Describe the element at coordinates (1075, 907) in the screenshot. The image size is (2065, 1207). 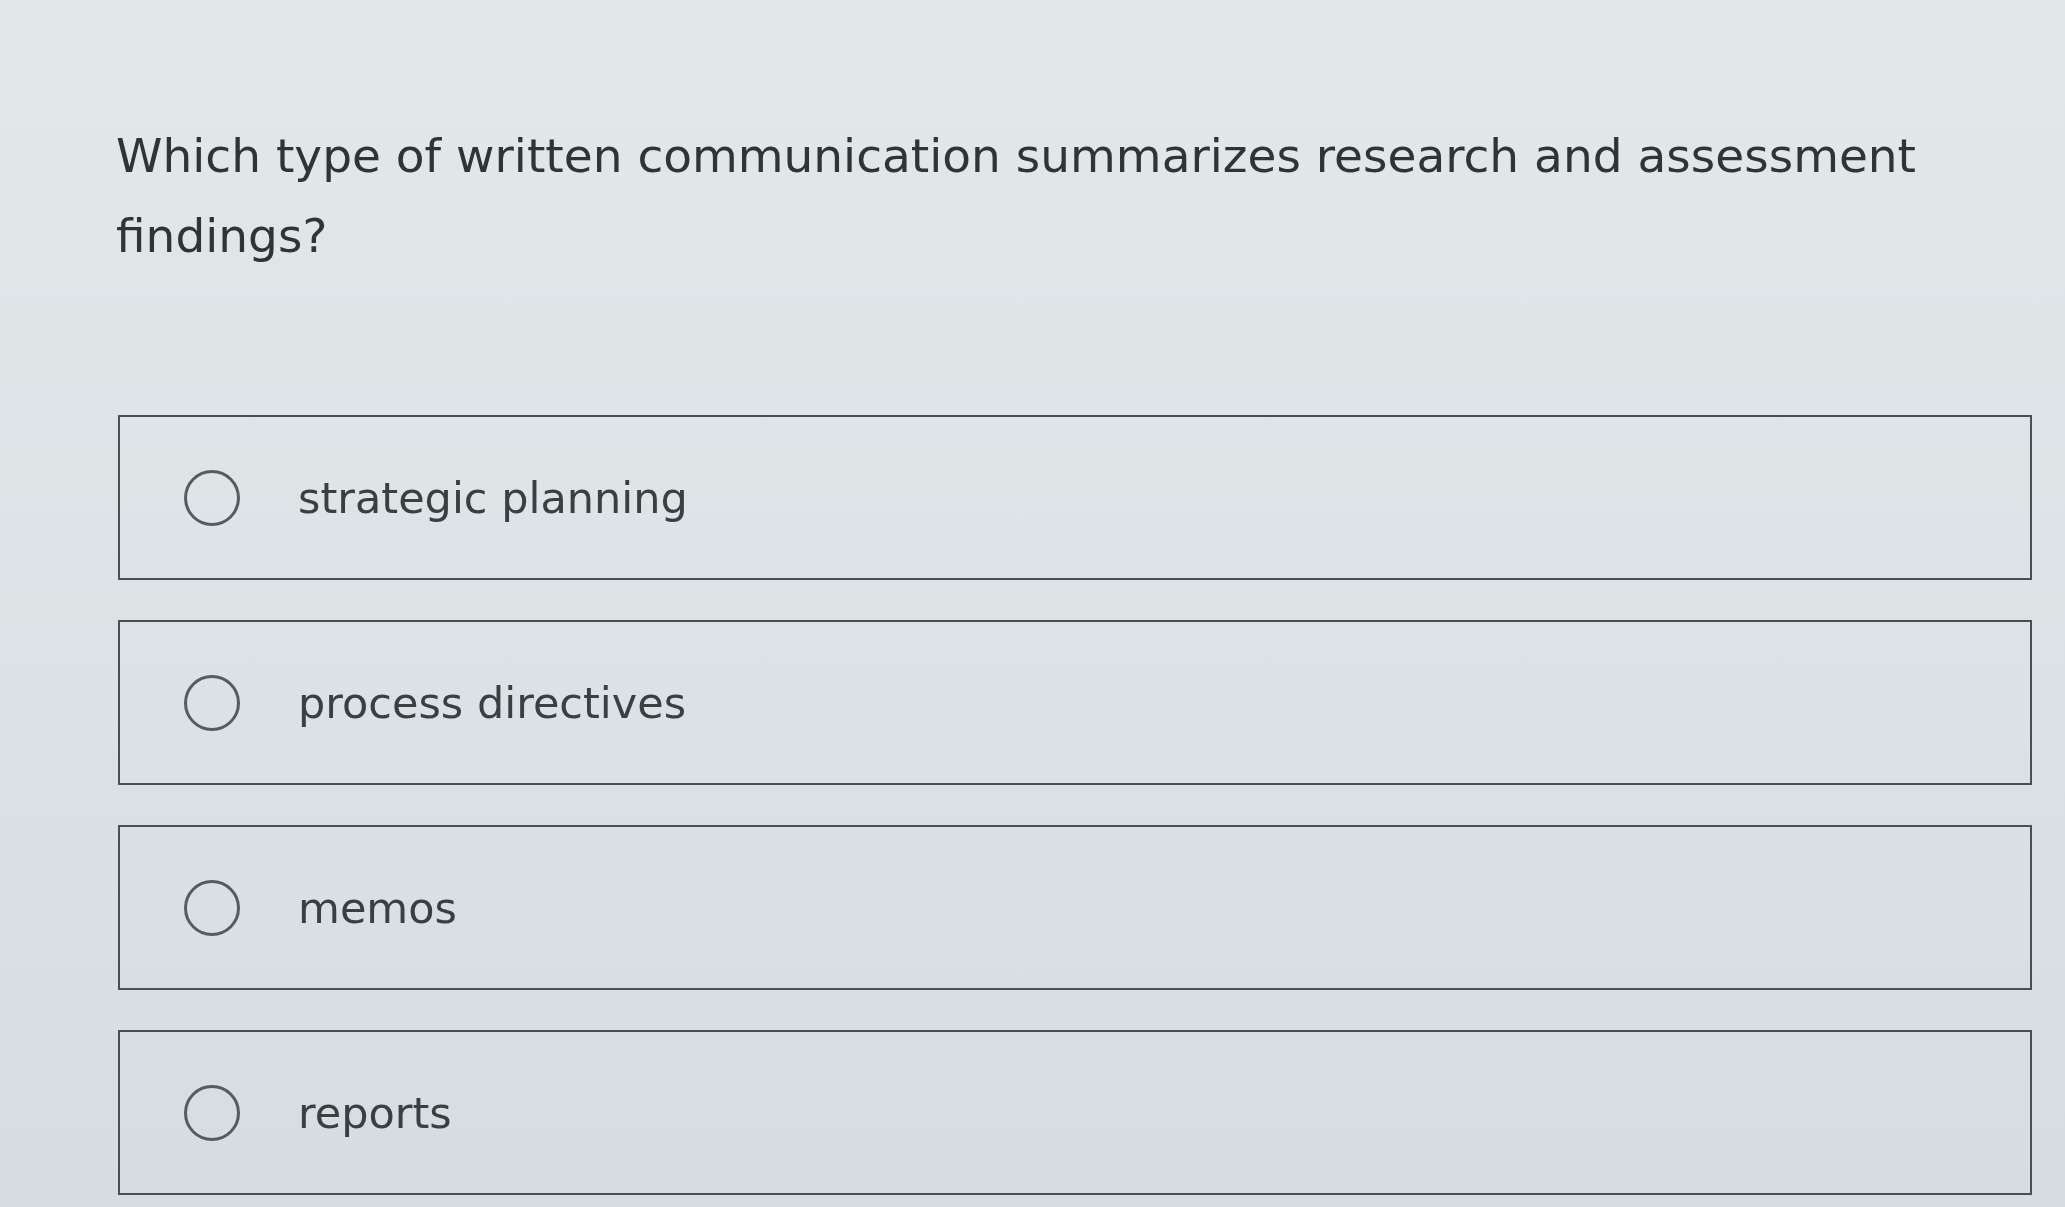
I see `answer-option: memos` at that location.